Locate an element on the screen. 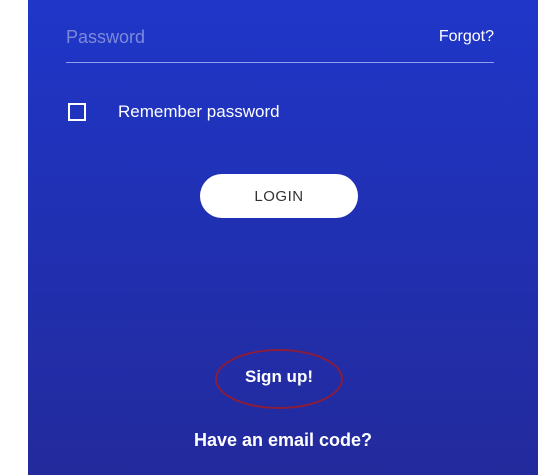  signup-link: Sign up! is located at coordinates (279, 377).